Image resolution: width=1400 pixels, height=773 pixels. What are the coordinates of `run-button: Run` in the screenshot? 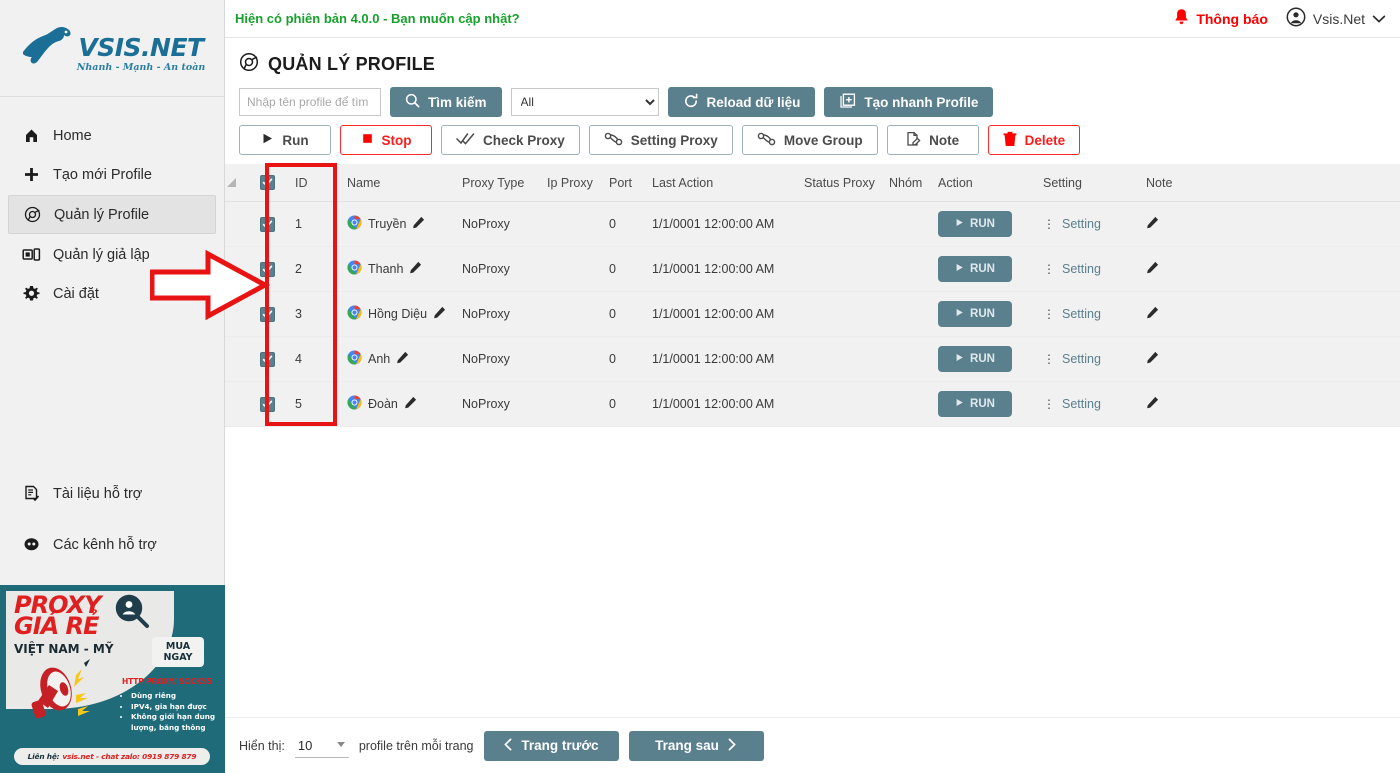 It's located at (285, 140).